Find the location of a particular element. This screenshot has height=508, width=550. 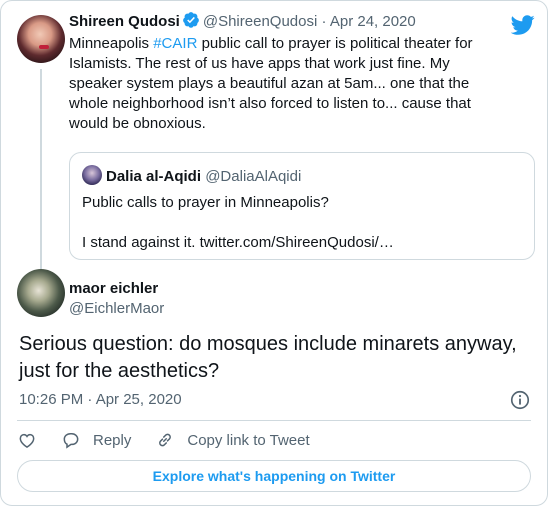

tweet-date: Apr 24, 2020 is located at coordinates (373, 21).